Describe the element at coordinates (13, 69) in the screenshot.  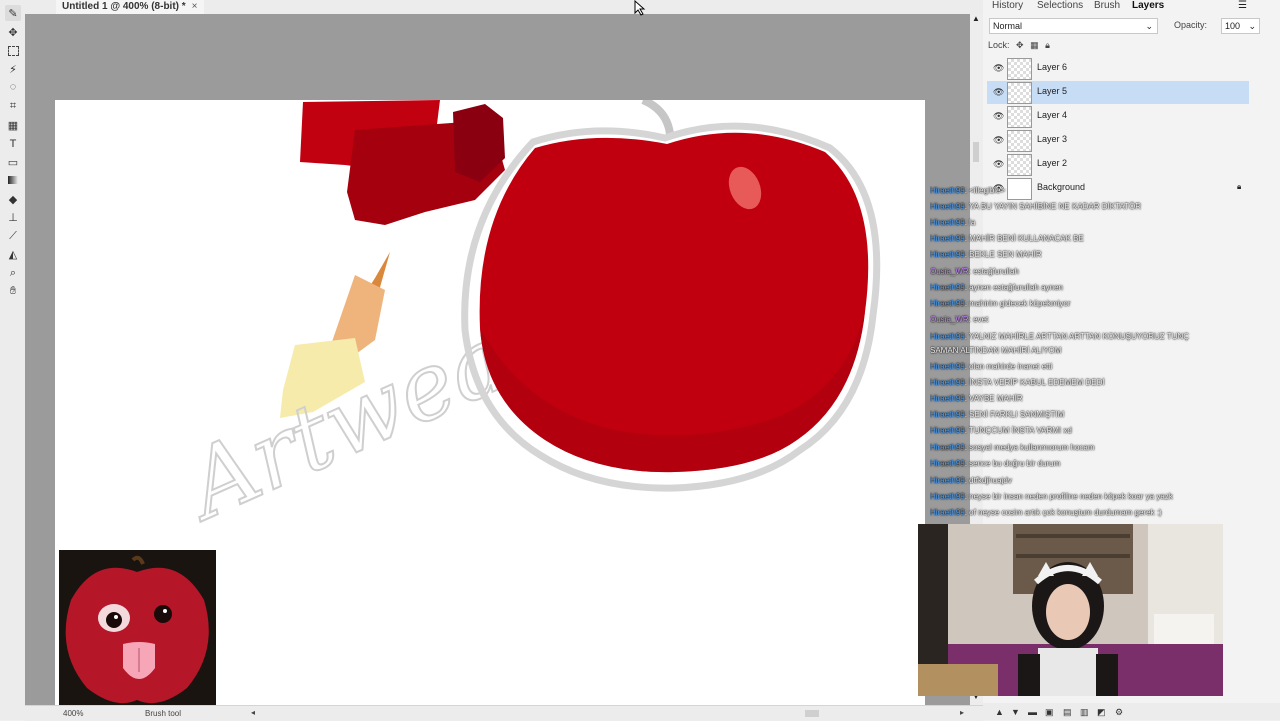
I see `magic-wand-tool-icon: ⚡︎` at that location.